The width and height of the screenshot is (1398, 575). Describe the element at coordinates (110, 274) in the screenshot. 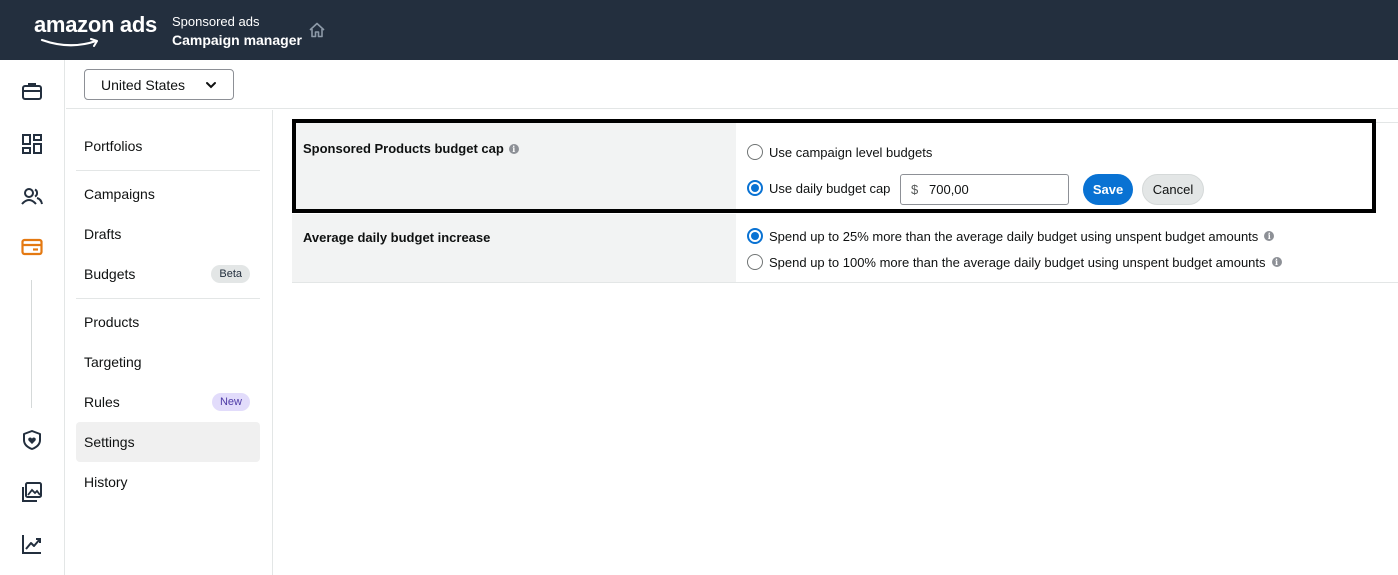

I see `subnav-item-label: Budgets` at that location.